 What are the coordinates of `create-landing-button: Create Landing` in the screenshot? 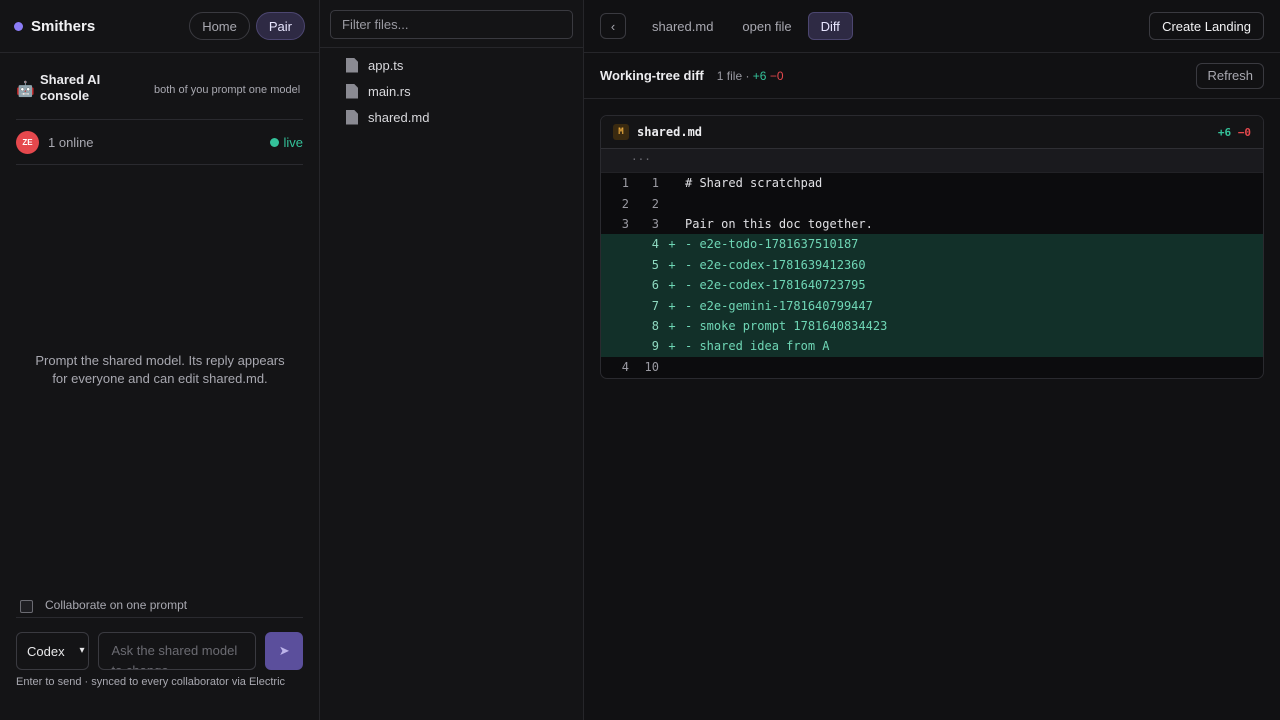 It's located at (1206, 26).